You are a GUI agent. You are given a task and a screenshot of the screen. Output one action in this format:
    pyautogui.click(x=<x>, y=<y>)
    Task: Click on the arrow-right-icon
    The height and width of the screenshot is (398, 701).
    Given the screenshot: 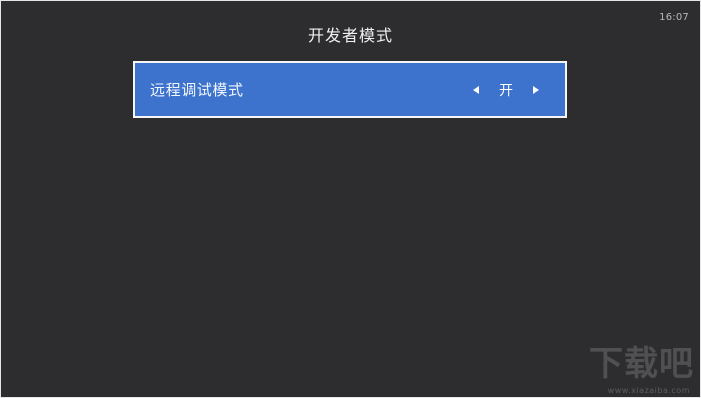 What is the action you would take?
    pyautogui.click(x=536, y=89)
    